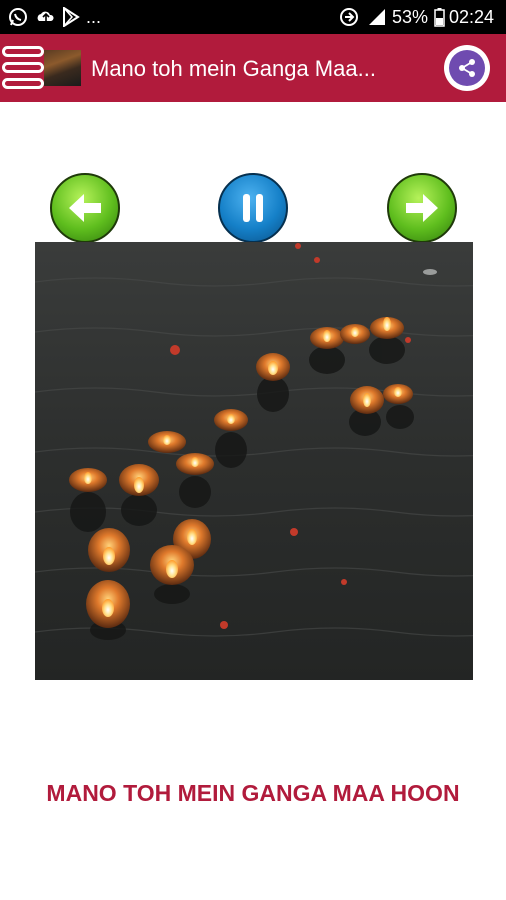 The width and height of the screenshot is (506, 900). Describe the element at coordinates (377, 17) in the screenshot. I see `signal-icon` at that location.